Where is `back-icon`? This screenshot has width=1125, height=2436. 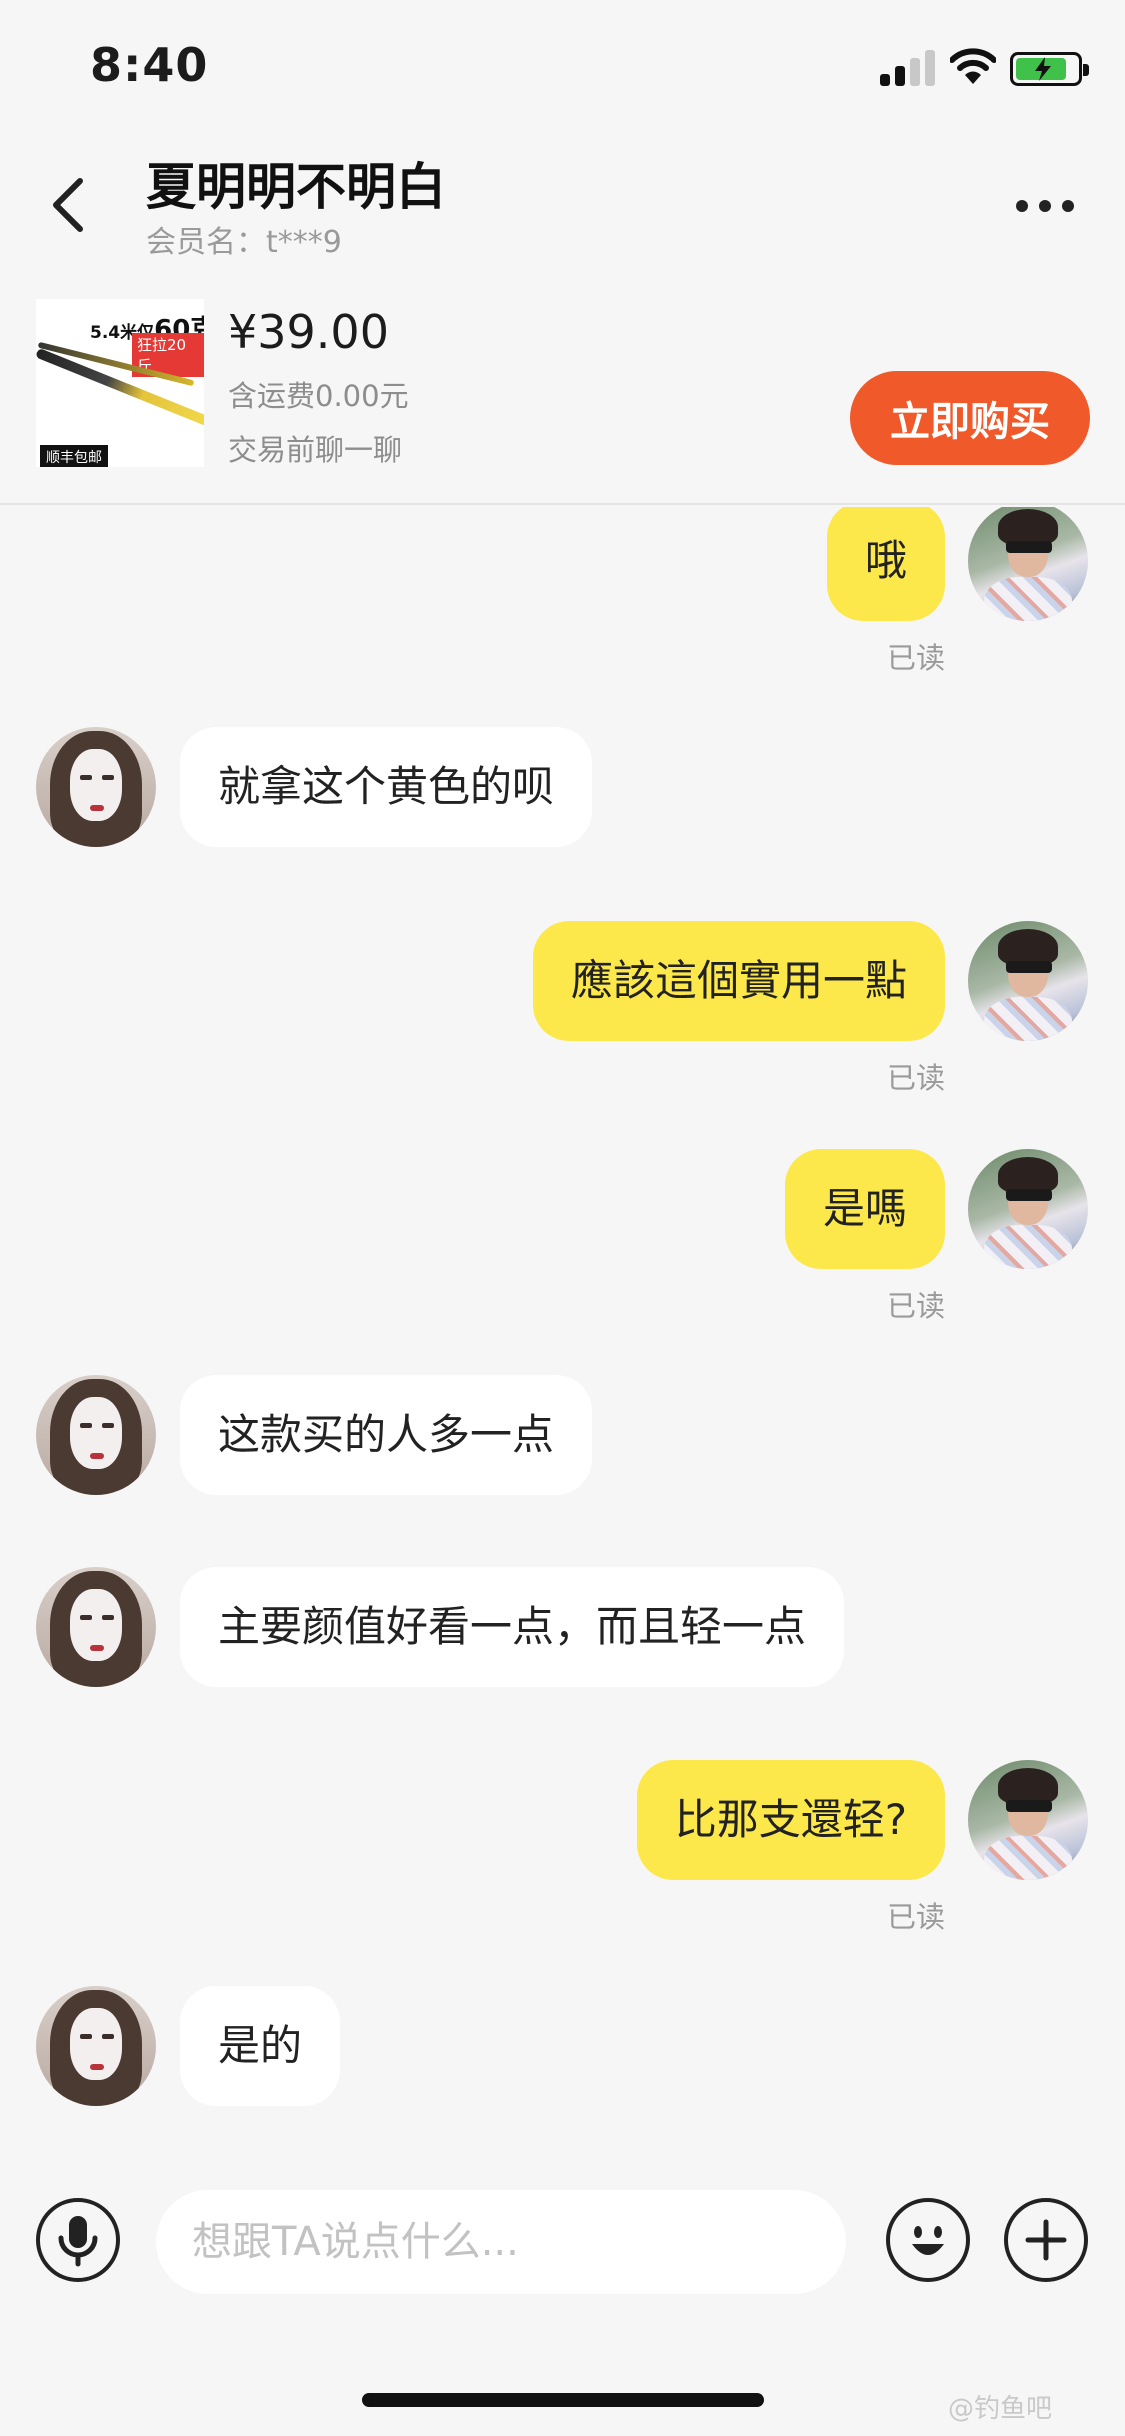 back-icon is located at coordinates (74, 205).